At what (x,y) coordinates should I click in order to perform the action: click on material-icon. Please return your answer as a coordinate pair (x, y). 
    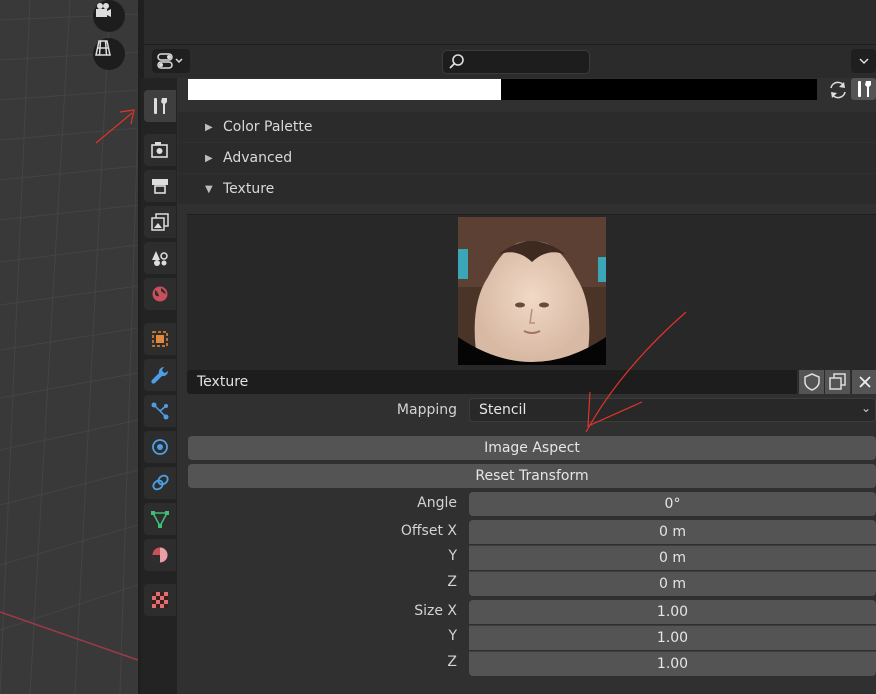
    Looking at the image, I should click on (160, 555).